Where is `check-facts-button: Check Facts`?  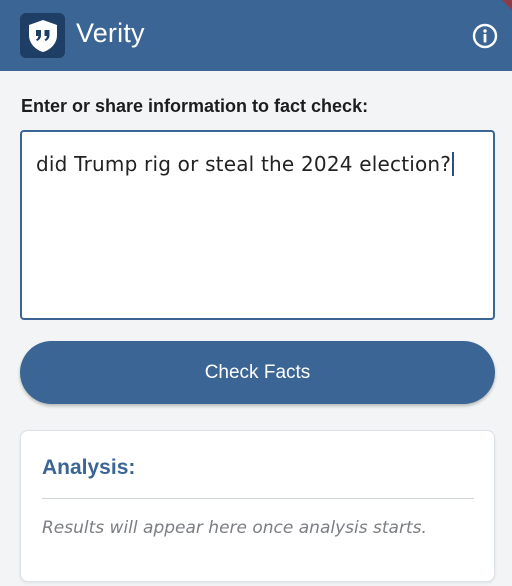 check-facts-button: Check Facts is located at coordinates (257, 372).